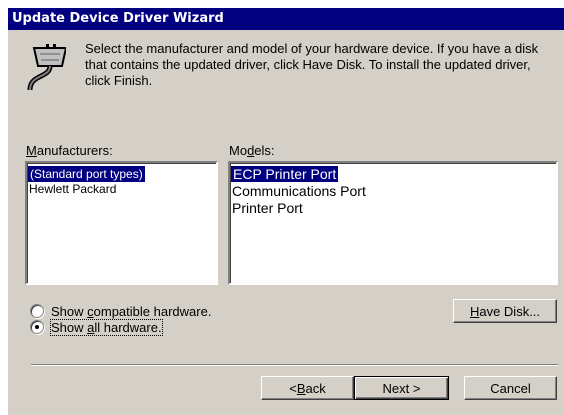  Describe the element at coordinates (285, 174) in the screenshot. I see `model-item: ECP Printer Port` at that location.